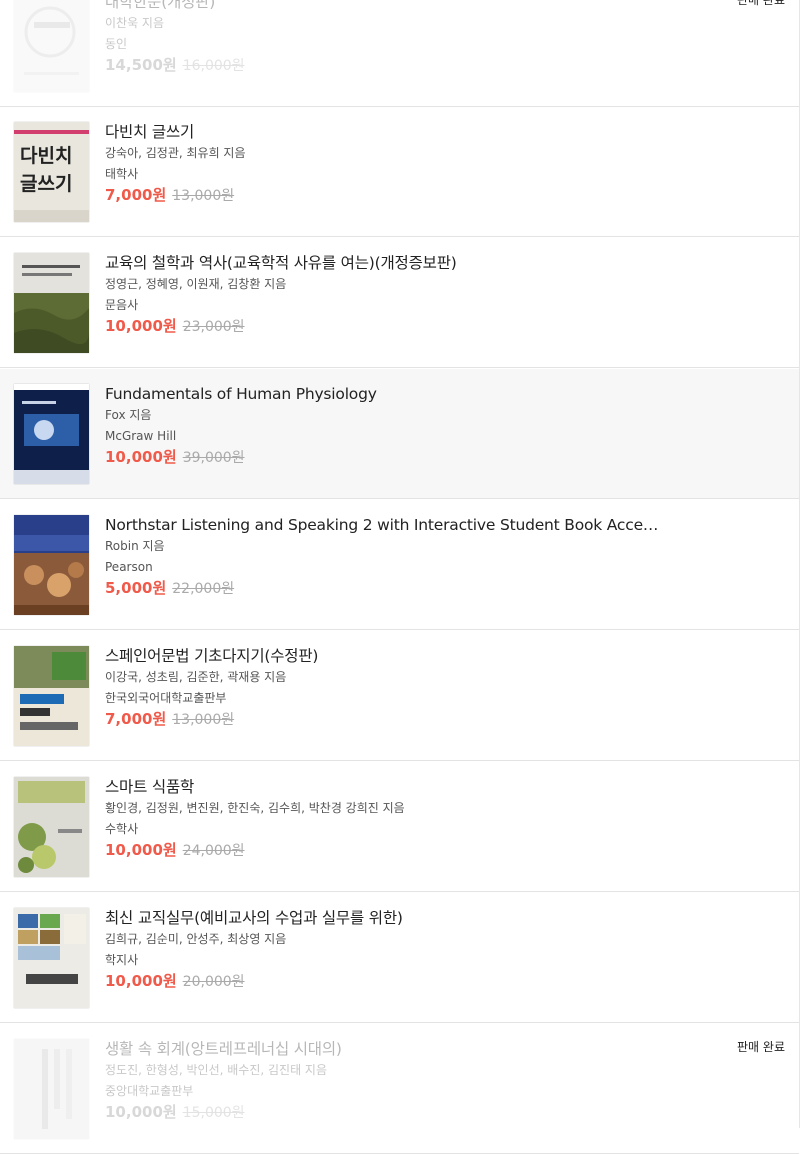 This screenshot has height=1154, width=802. I want to click on book-author: 황인경, 김정원, 변진원, 한진숙, 김수희, 박찬경 강희진 지음, so click(255, 808).